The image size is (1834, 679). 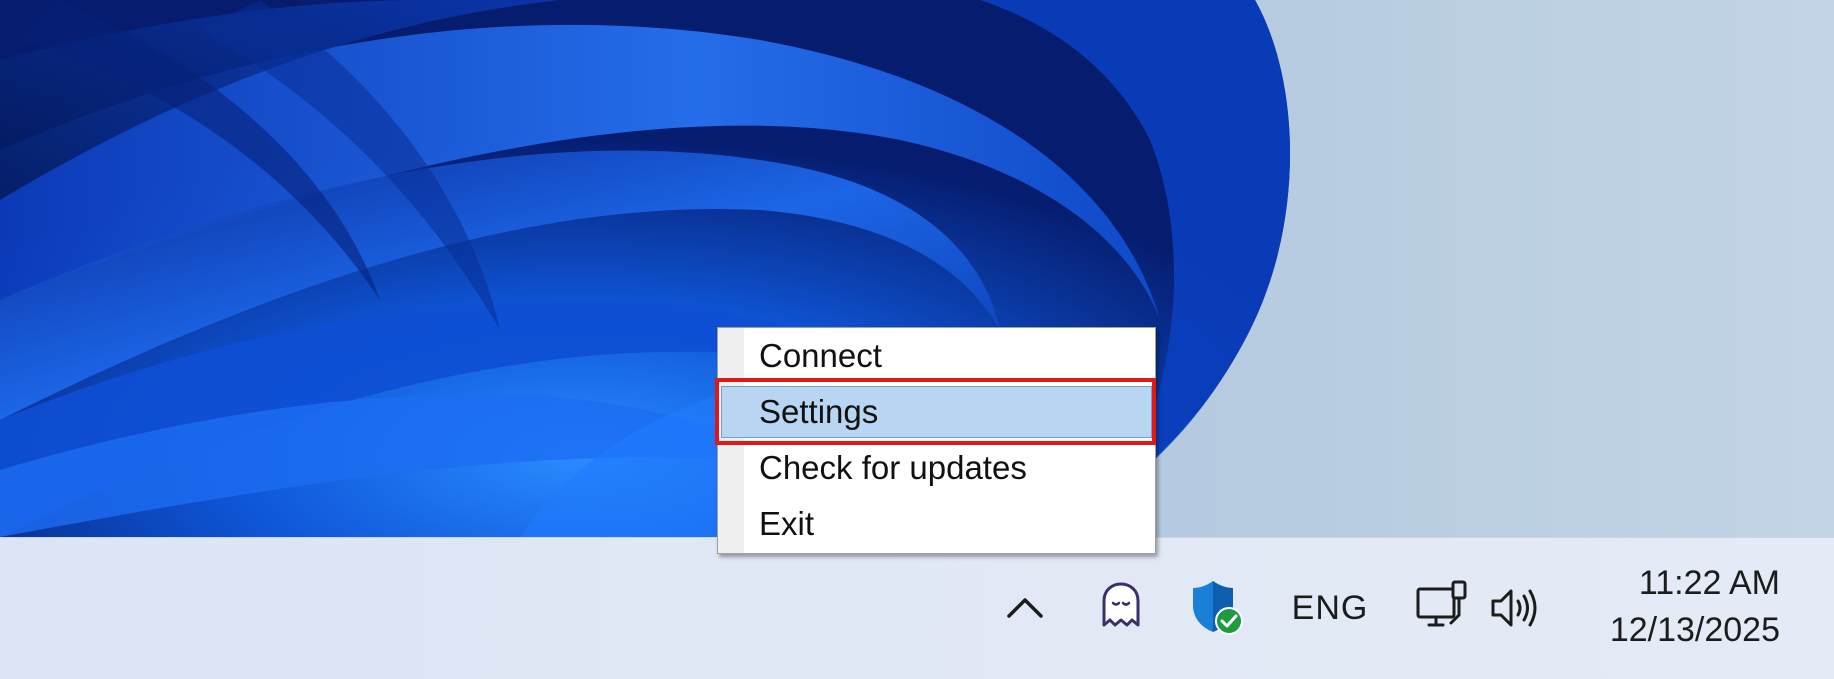 I want to click on volume-tray-button, so click(x=1516, y=608).